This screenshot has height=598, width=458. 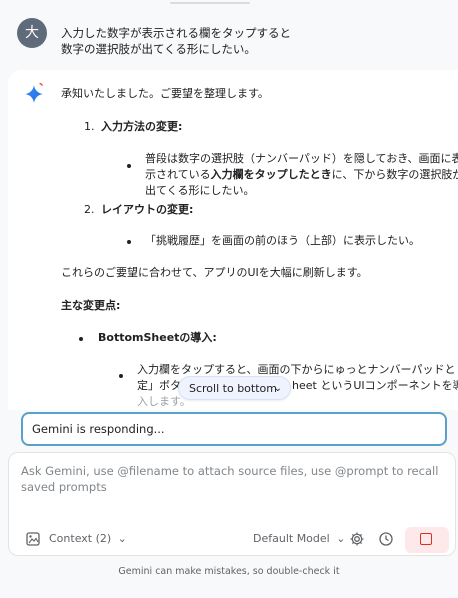 I want to click on list-item-title: レイアウトの変更:, so click(x=147, y=209).